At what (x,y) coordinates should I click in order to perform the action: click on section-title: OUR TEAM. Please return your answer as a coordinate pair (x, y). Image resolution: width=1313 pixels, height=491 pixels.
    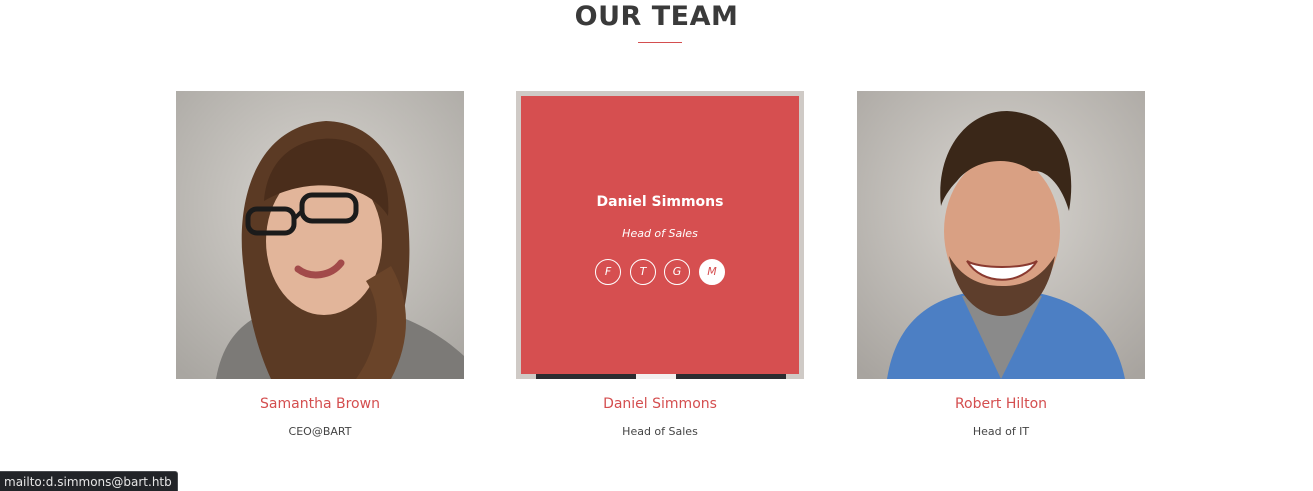
    Looking at the image, I should click on (656, 16).